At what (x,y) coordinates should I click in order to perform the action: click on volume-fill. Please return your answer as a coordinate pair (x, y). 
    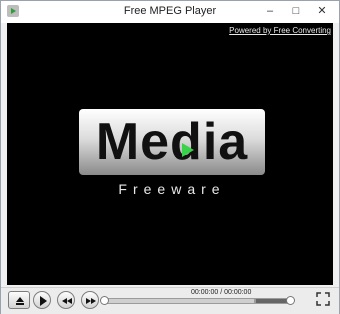
    Looking at the image, I should click on (273, 301).